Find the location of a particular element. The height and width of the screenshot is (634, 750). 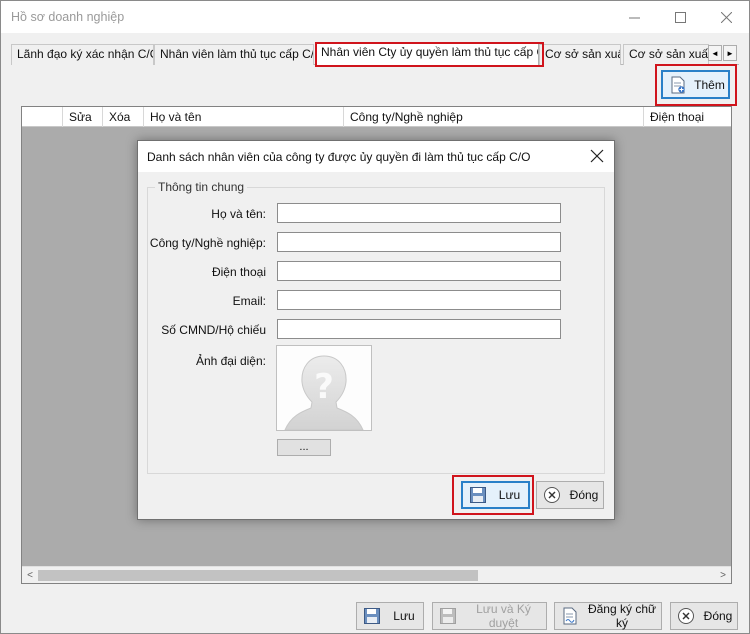

chevron-left-icon: ◄ is located at coordinates (715, 53).